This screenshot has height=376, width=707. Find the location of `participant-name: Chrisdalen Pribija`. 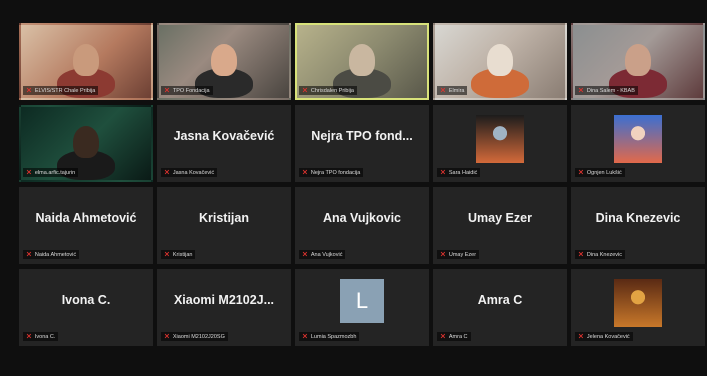

participant-name: Chrisdalen Pribija is located at coordinates (332, 90).